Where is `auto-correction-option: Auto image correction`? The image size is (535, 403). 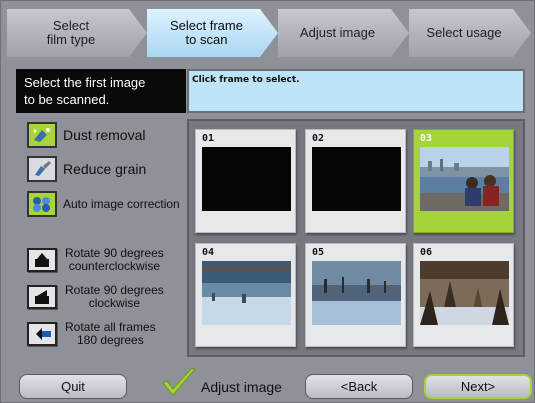
auto-correction-option: Auto image correction is located at coordinates (103, 204).